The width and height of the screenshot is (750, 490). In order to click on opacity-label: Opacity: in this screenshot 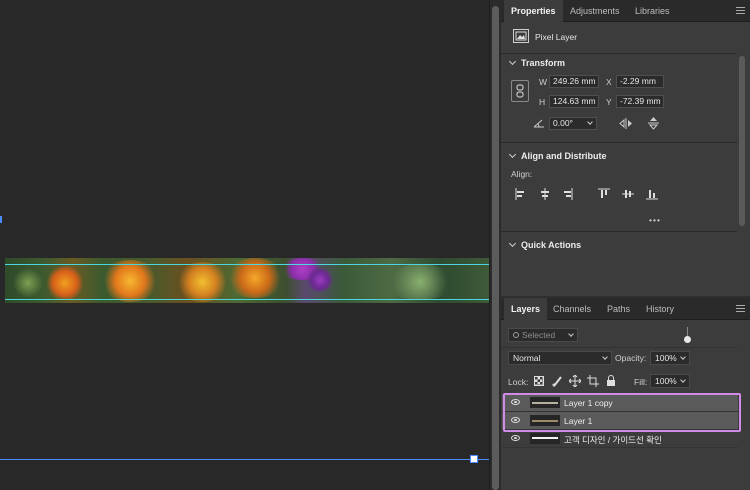, I will do `click(631, 358)`.